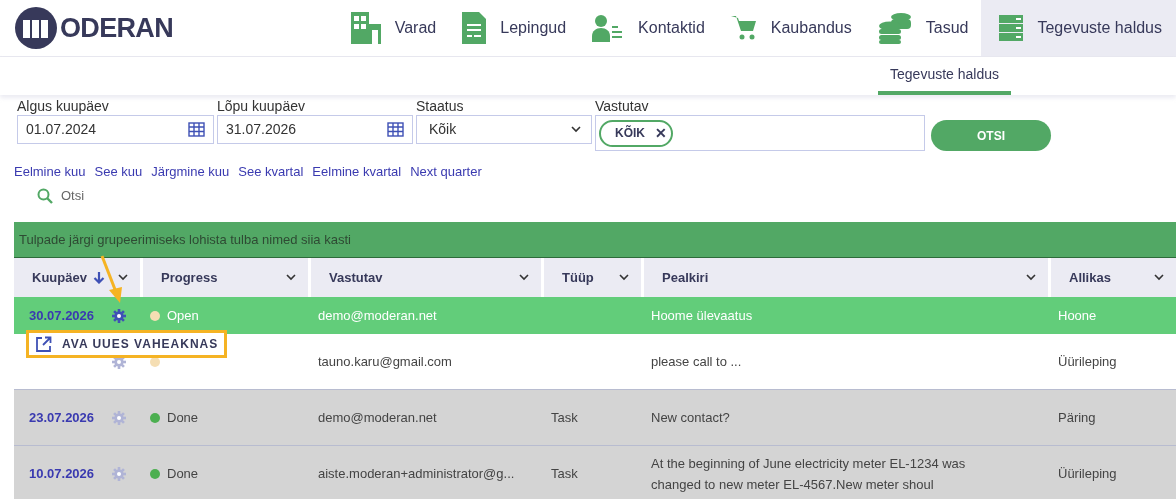 The width and height of the screenshot is (1176, 499). Describe the element at coordinates (595, 472) in the screenshot. I see `table-row: 10.07.2026 Done aiste.moderan+administrator@g... Task At the beginning of June electricity meter EL-1234 was changed to new meter EL-4567.New meter shoul Üürileping` at that location.